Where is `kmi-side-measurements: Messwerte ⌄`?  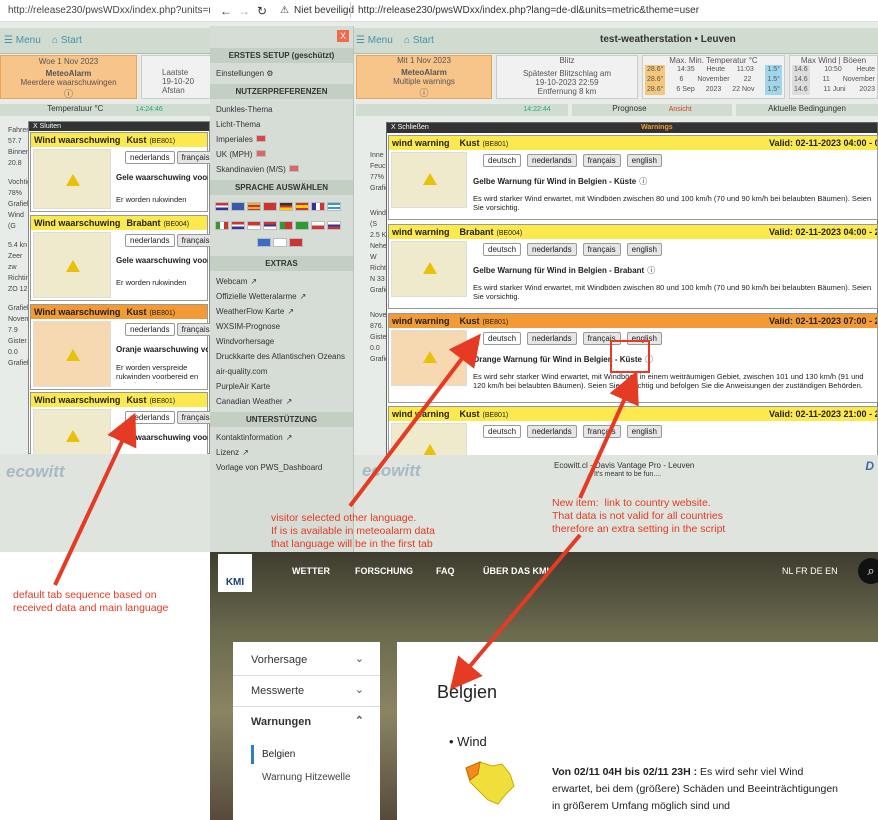
kmi-side-measurements: Messwerte ⌄ is located at coordinates (306, 691).